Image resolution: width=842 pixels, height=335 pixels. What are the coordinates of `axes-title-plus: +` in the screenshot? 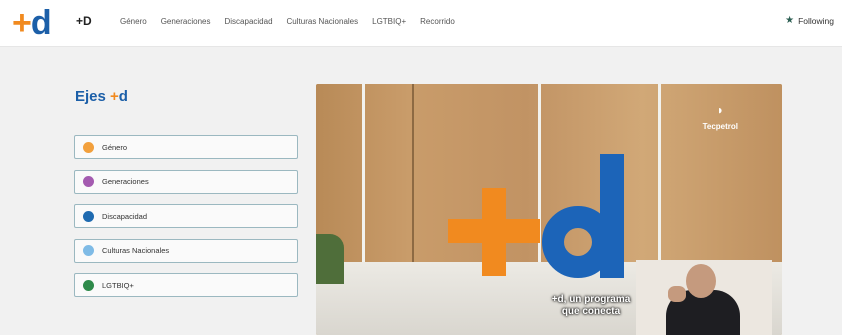 It's located at (114, 96).